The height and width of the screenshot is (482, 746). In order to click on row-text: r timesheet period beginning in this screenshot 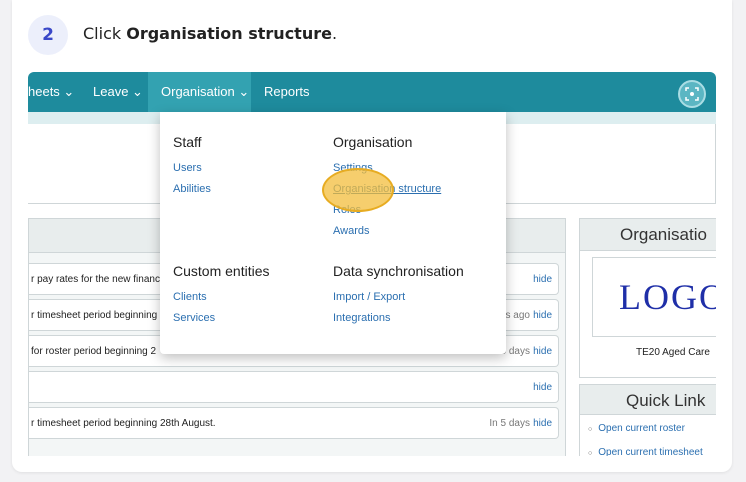, I will do `click(94, 315)`.